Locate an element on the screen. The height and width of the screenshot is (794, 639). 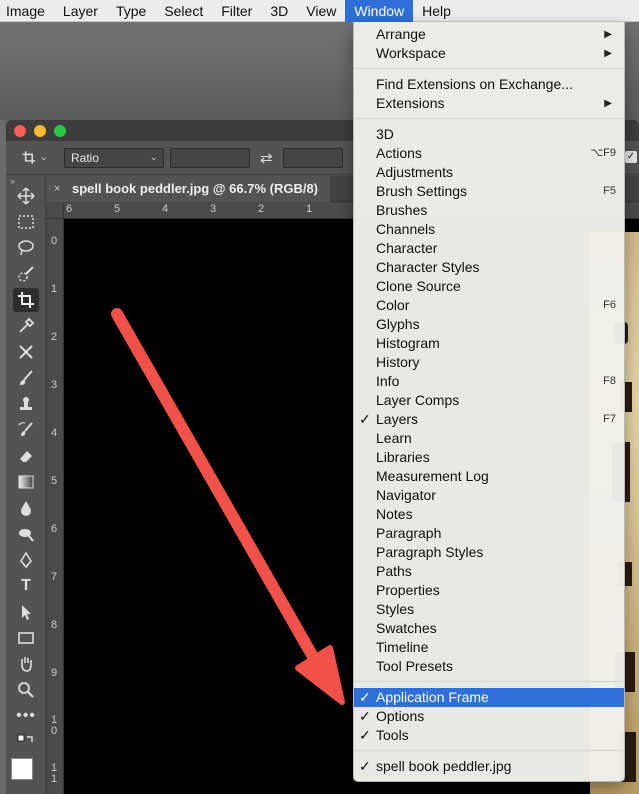
menu-item-label: Properties is located at coordinates (408, 590).